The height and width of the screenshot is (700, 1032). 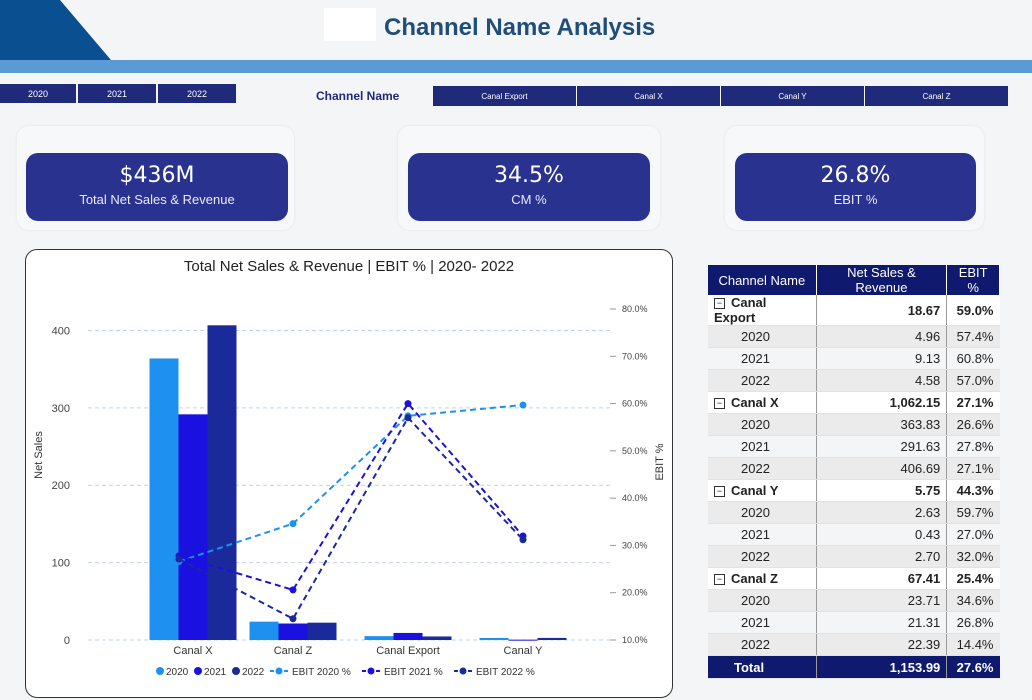 What do you see at coordinates (635, 640) in the screenshot?
I see `y2-tick-label: 10.0%` at bounding box center [635, 640].